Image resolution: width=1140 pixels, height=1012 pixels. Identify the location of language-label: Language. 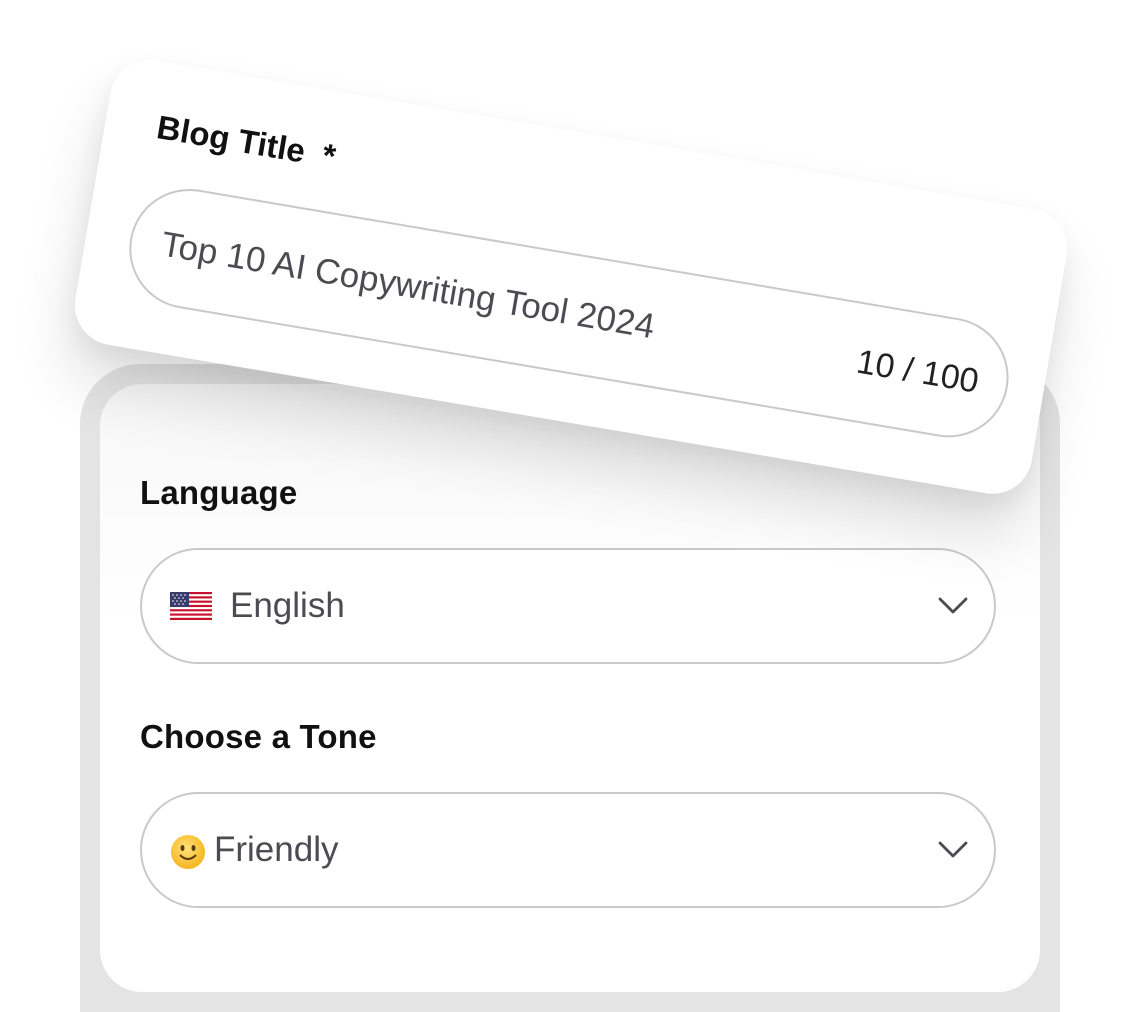
(219, 492).